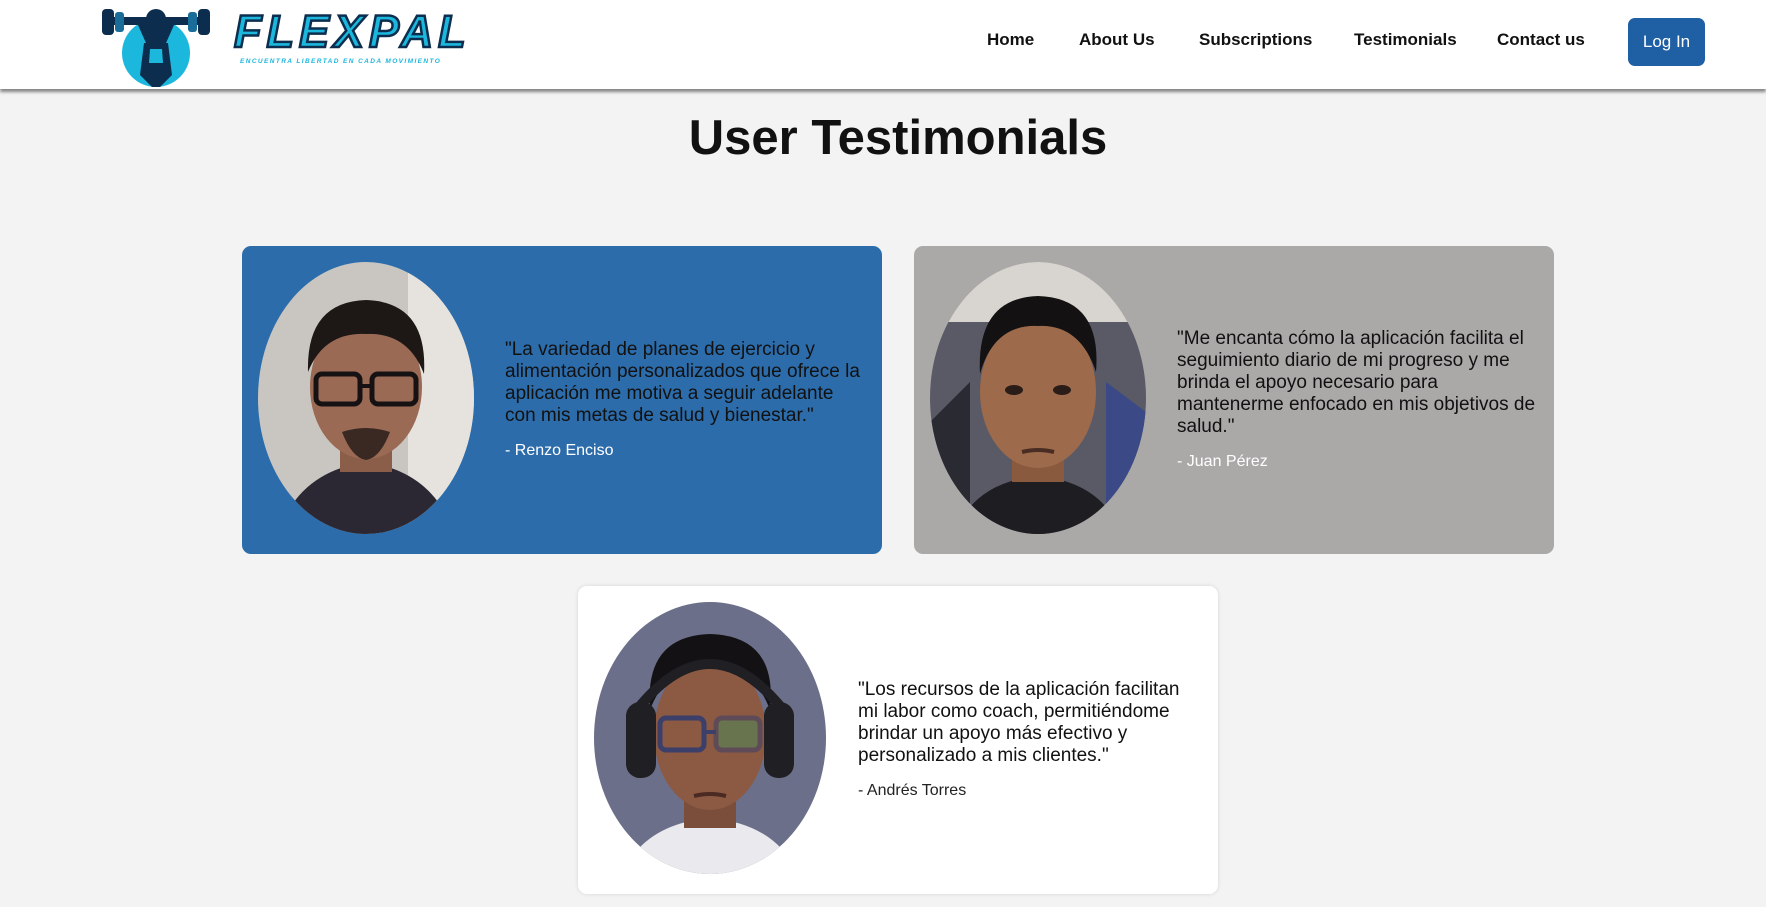 The width and height of the screenshot is (1766, 907). What do you see at coordinates (1541, 40) in the screenshot?
I see `nav-contact-us: Contact us` at bounding box center [1541, 40].